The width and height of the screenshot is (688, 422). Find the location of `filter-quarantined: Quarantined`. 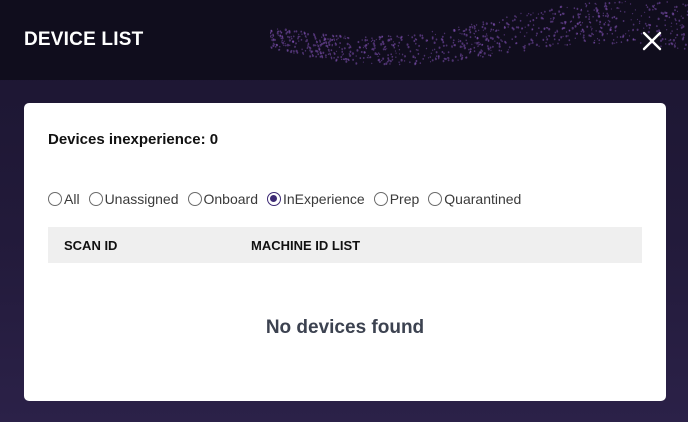

filter-quarantined: Quarantined is located at coordinates (474, 199).